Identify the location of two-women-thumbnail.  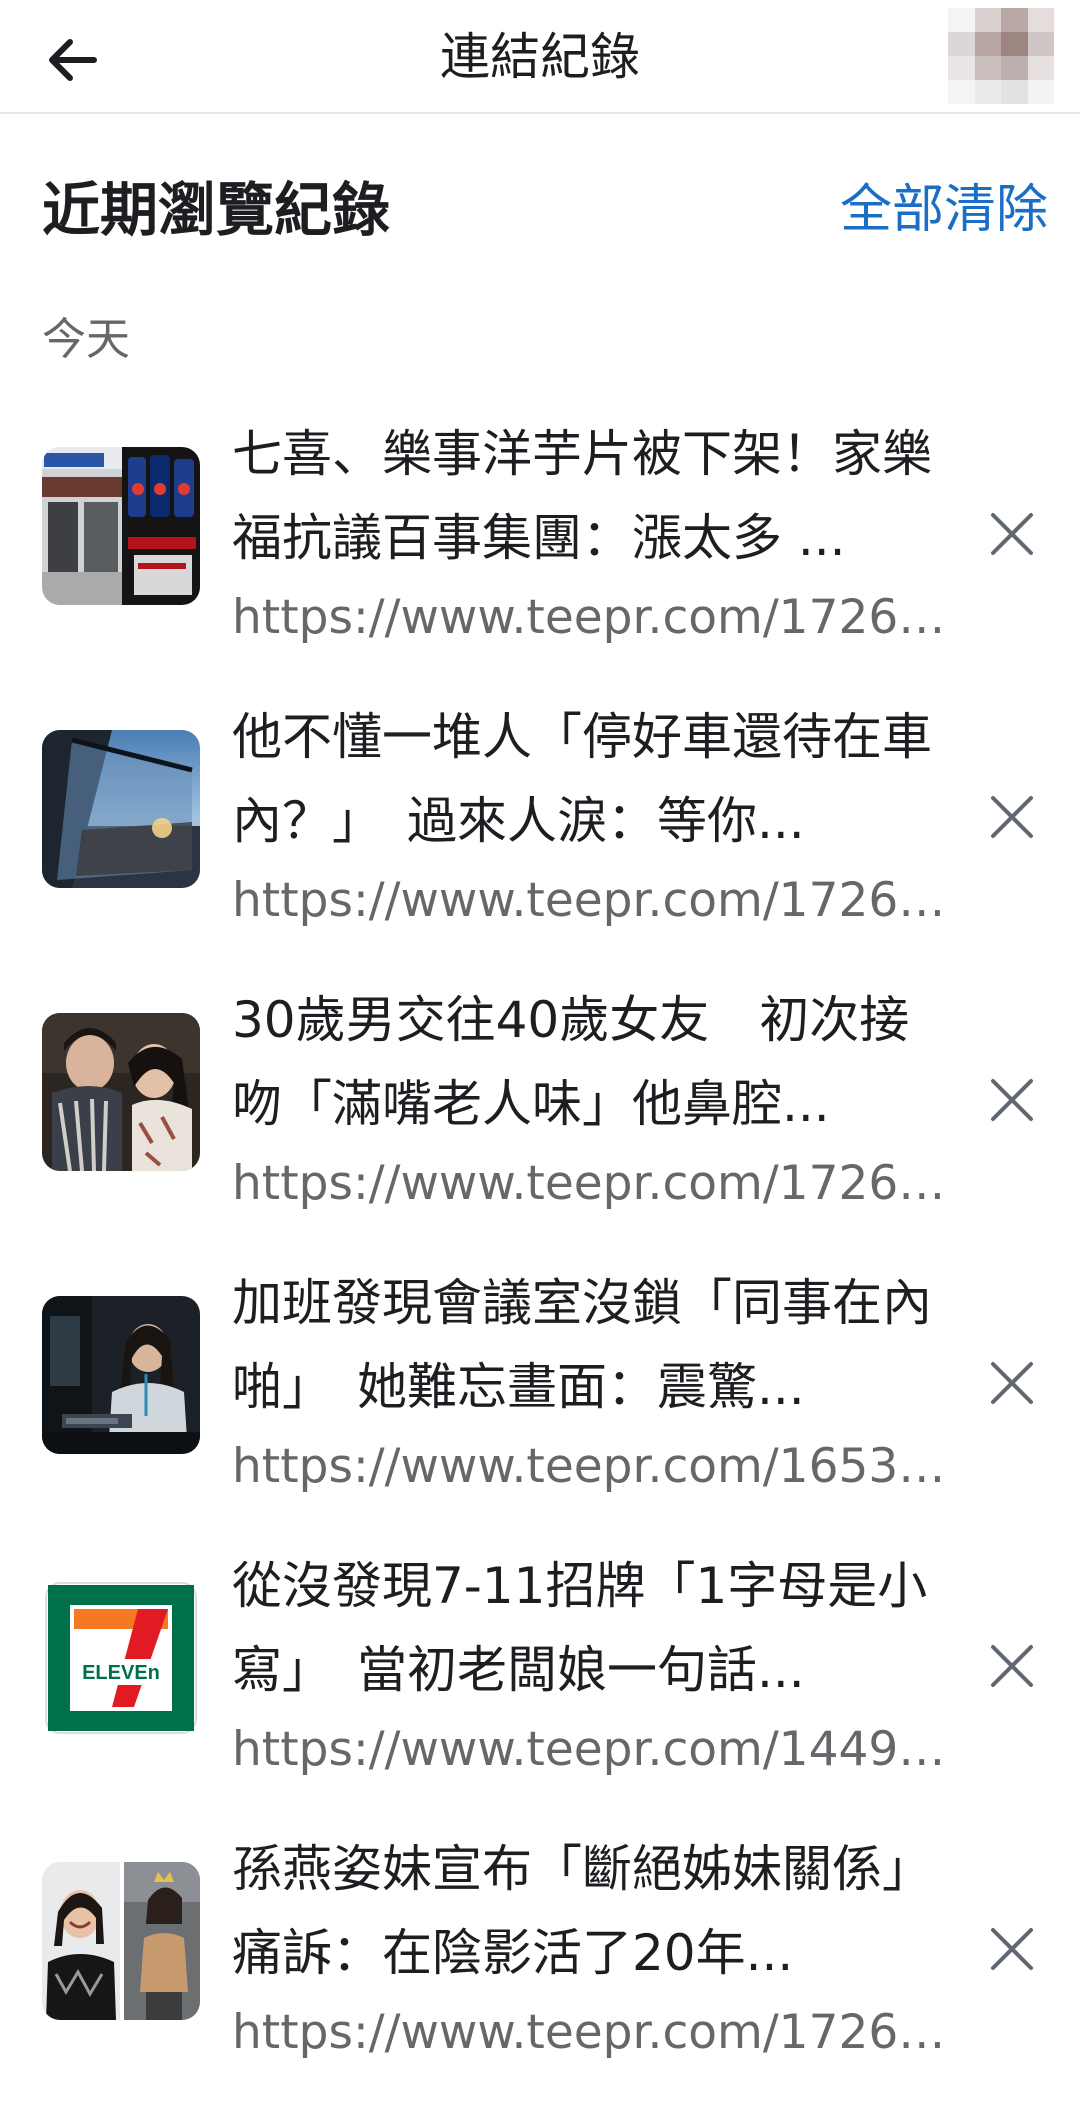
(121, 1941).